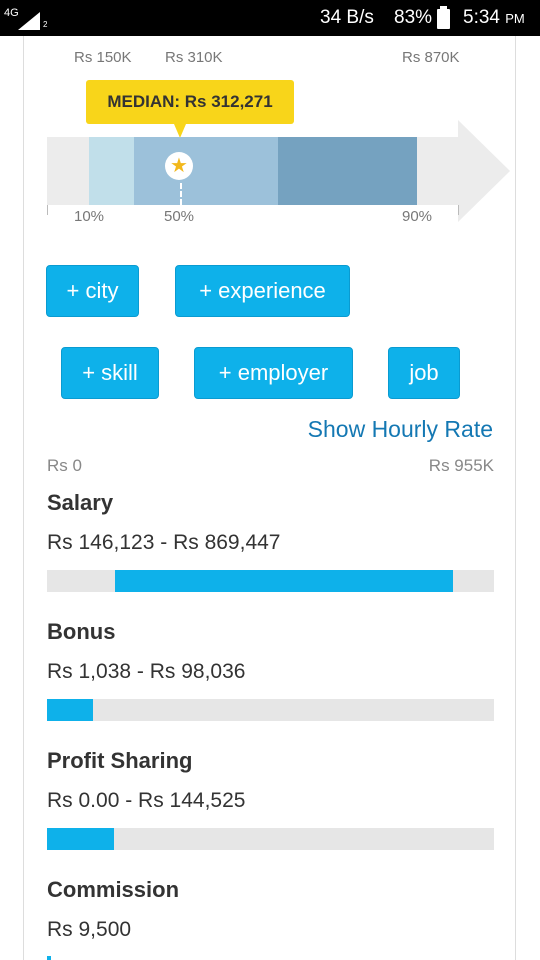  What do you see at coordinates (424, 373) in the screenshot?
I see `job-button: job` at bounding box center [424, 373].